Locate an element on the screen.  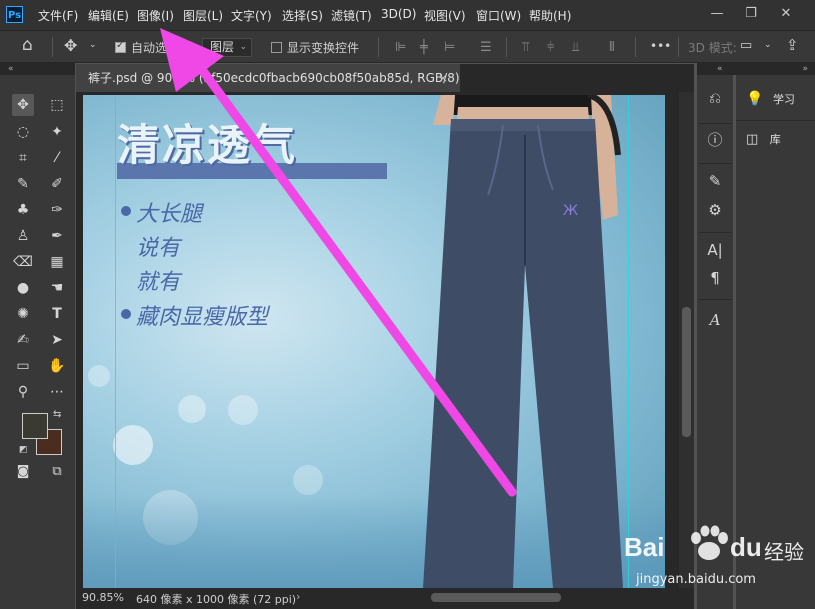
align-right-icon: ⊨ is located at coordinates (449, 47).